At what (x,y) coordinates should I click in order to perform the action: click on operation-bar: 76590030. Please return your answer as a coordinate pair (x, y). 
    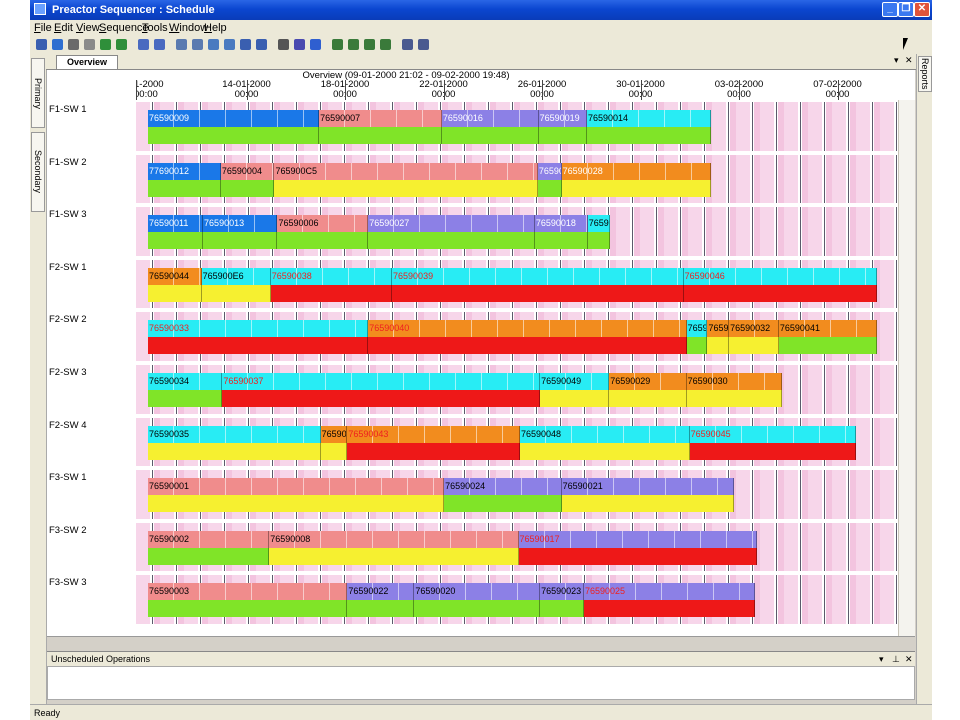
    Looking at the image, I should click on (734, 381).